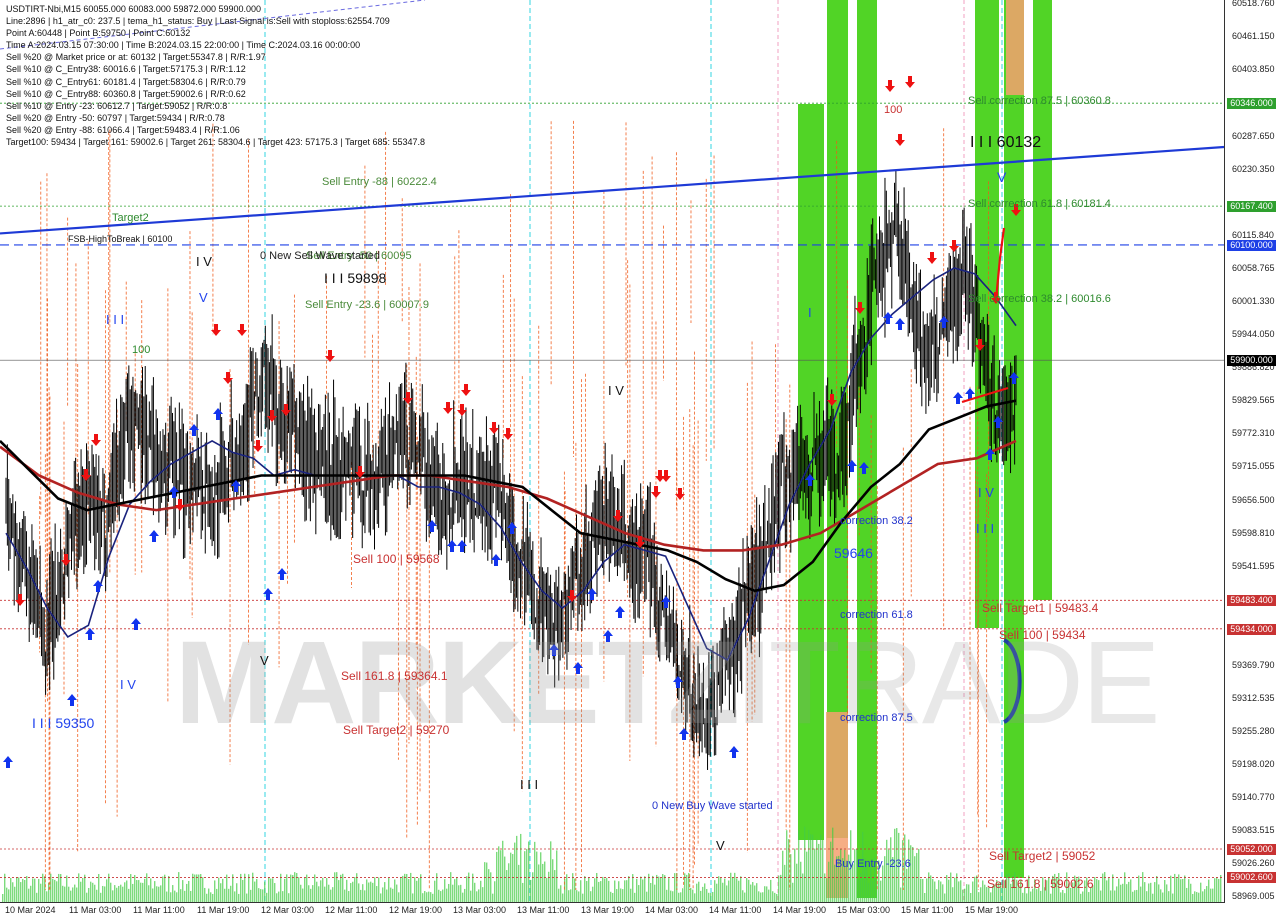 The height and width of the screenshot is (920, 1280). What do you see at coordinates (355, 278) in the screenshot?
I see `wave-iii-59898-label: I I I 59898` at bounding box center [355, 278].